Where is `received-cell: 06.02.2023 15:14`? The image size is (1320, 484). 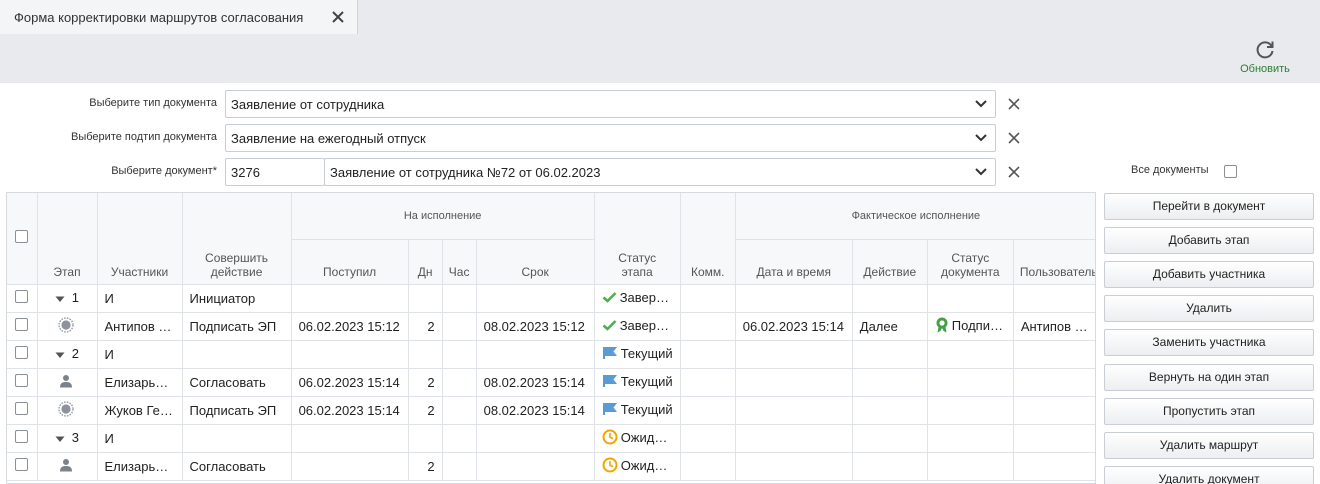 received-cell: 06.02.2023 15:14 is located at coordinates (350, 410).